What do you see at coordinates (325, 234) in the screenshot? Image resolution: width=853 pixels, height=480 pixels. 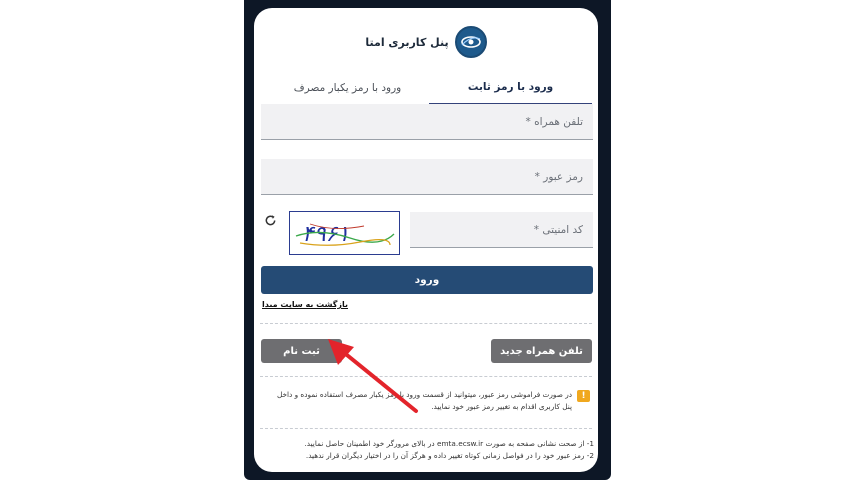 I see `captcha-text: ۴۹۶۱` at bounding box center [325, 234].